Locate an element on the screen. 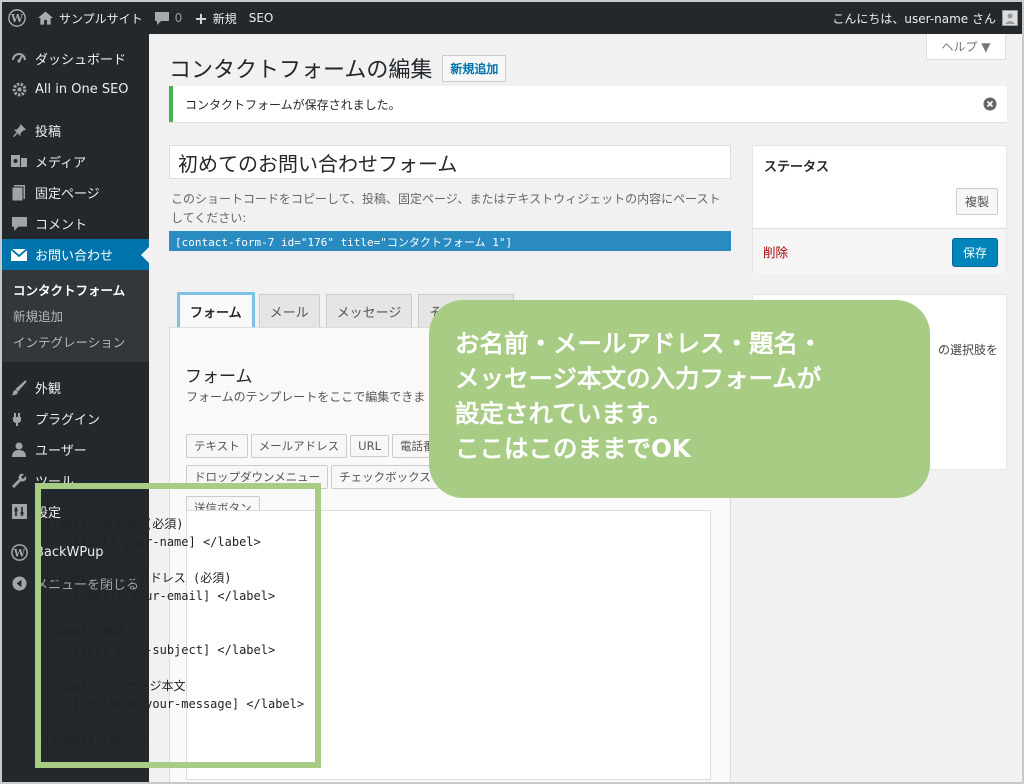 The height and width of the screenshot is (784, 1024). pin-icon is located at coordinates (19, 131).